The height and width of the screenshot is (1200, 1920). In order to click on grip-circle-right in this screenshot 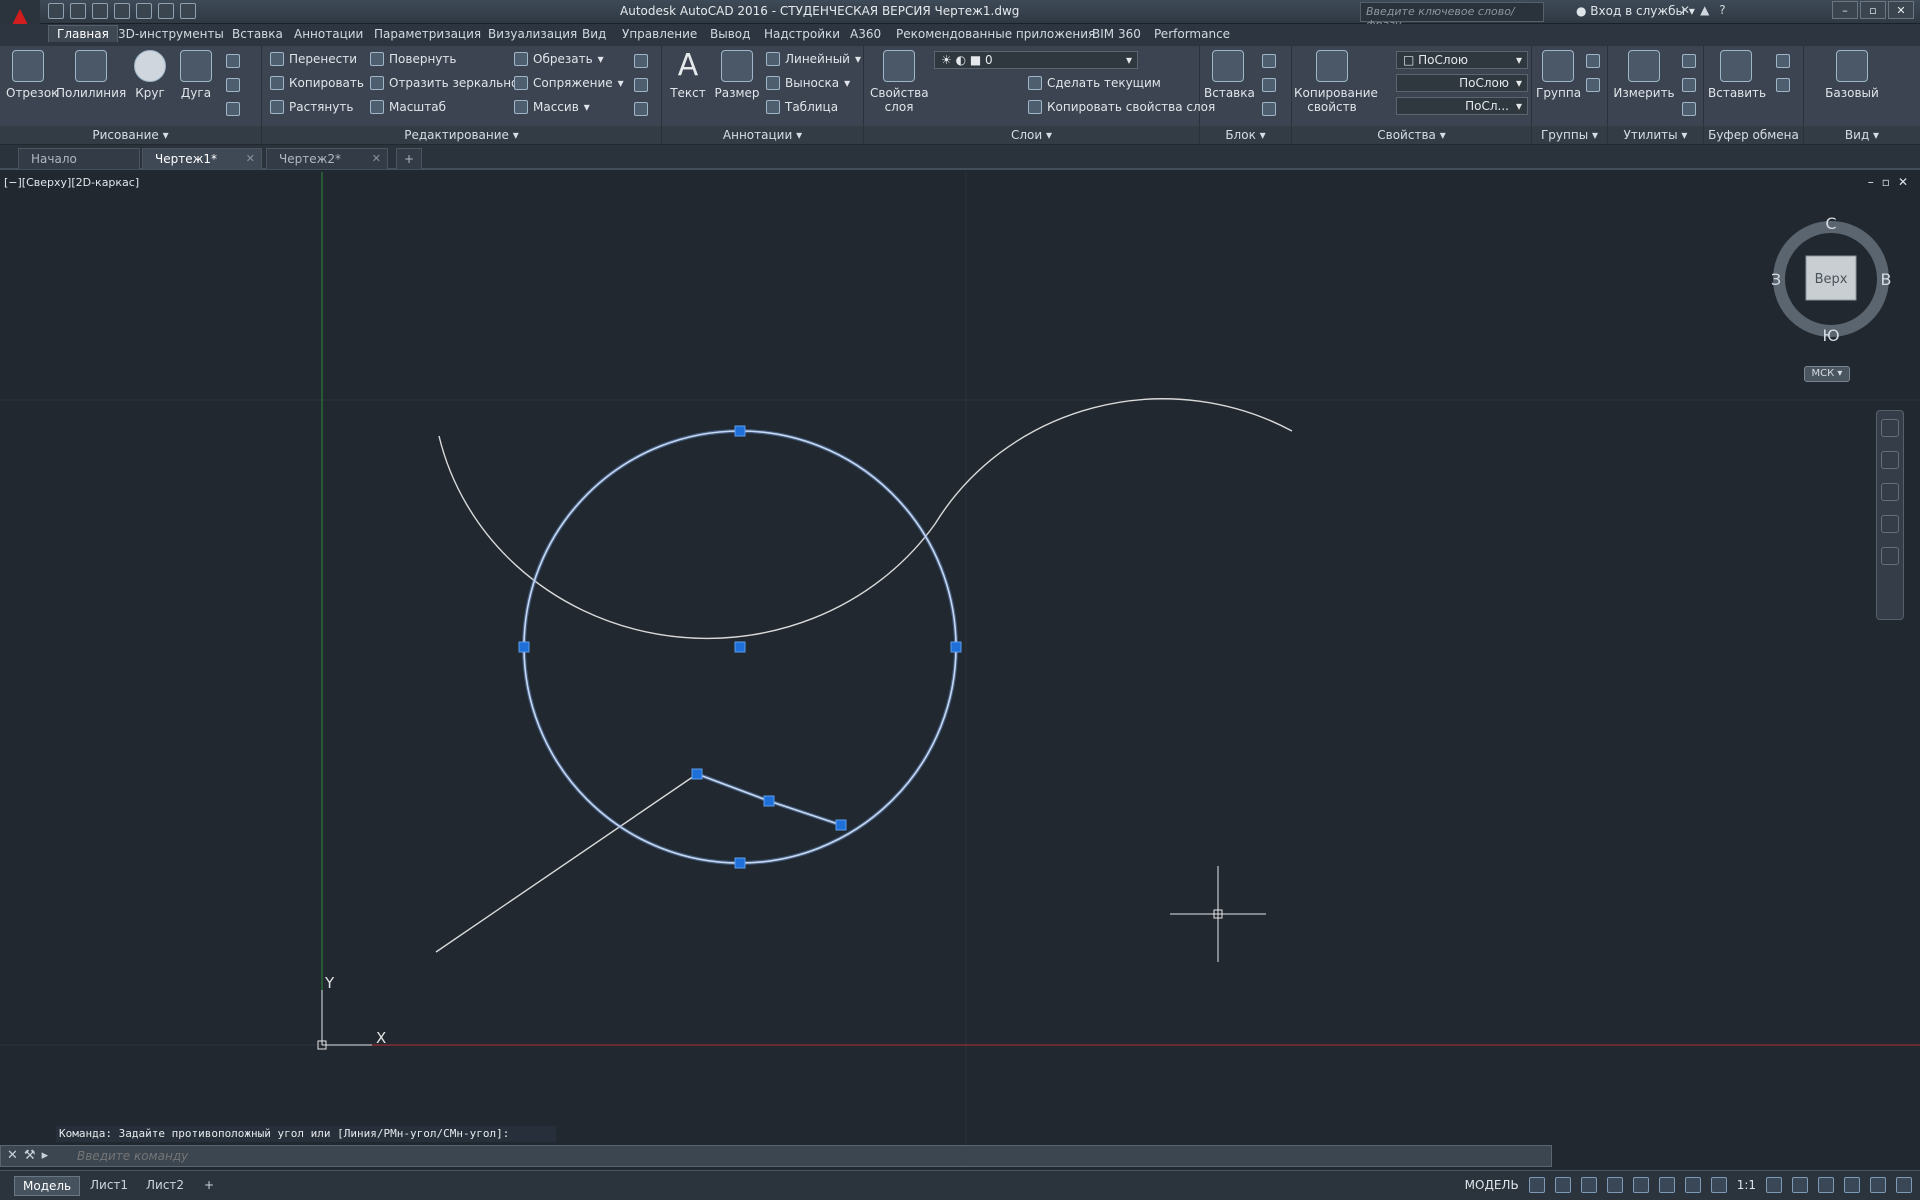, I will do `click(956, 647)`.